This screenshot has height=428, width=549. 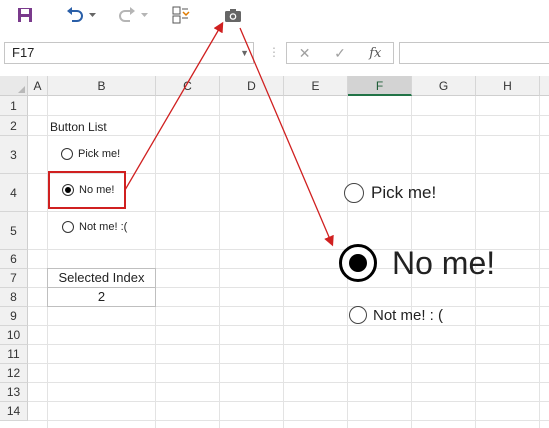 I want to click on row-header-3: 3, so click(x=14, y=155).